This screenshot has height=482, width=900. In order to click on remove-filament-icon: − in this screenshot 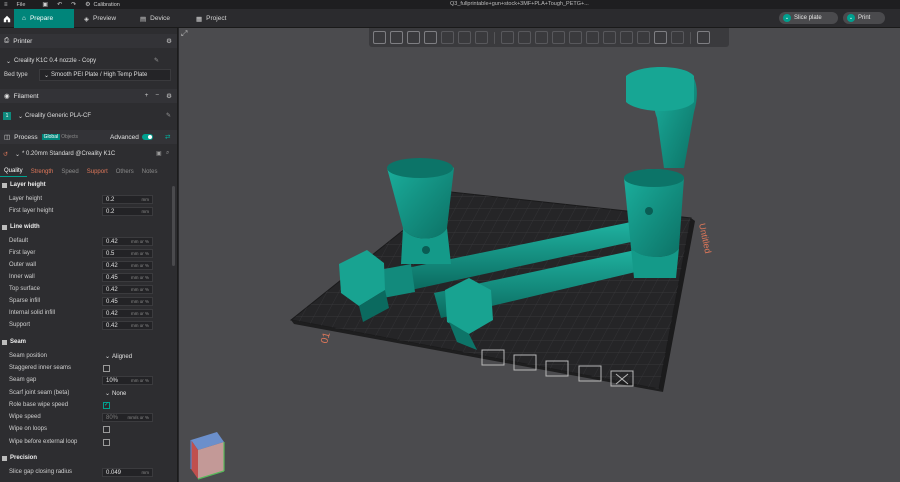, I will do `click(157, 96)`.